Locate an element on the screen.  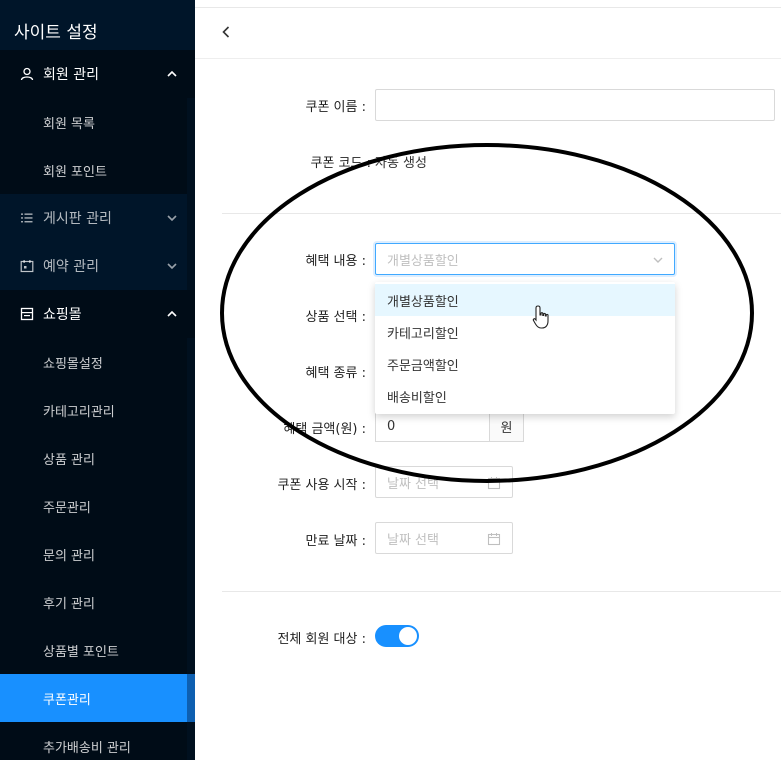
menu-item-product-points: 상품별 포인트 is located at coordinates (93, 650).